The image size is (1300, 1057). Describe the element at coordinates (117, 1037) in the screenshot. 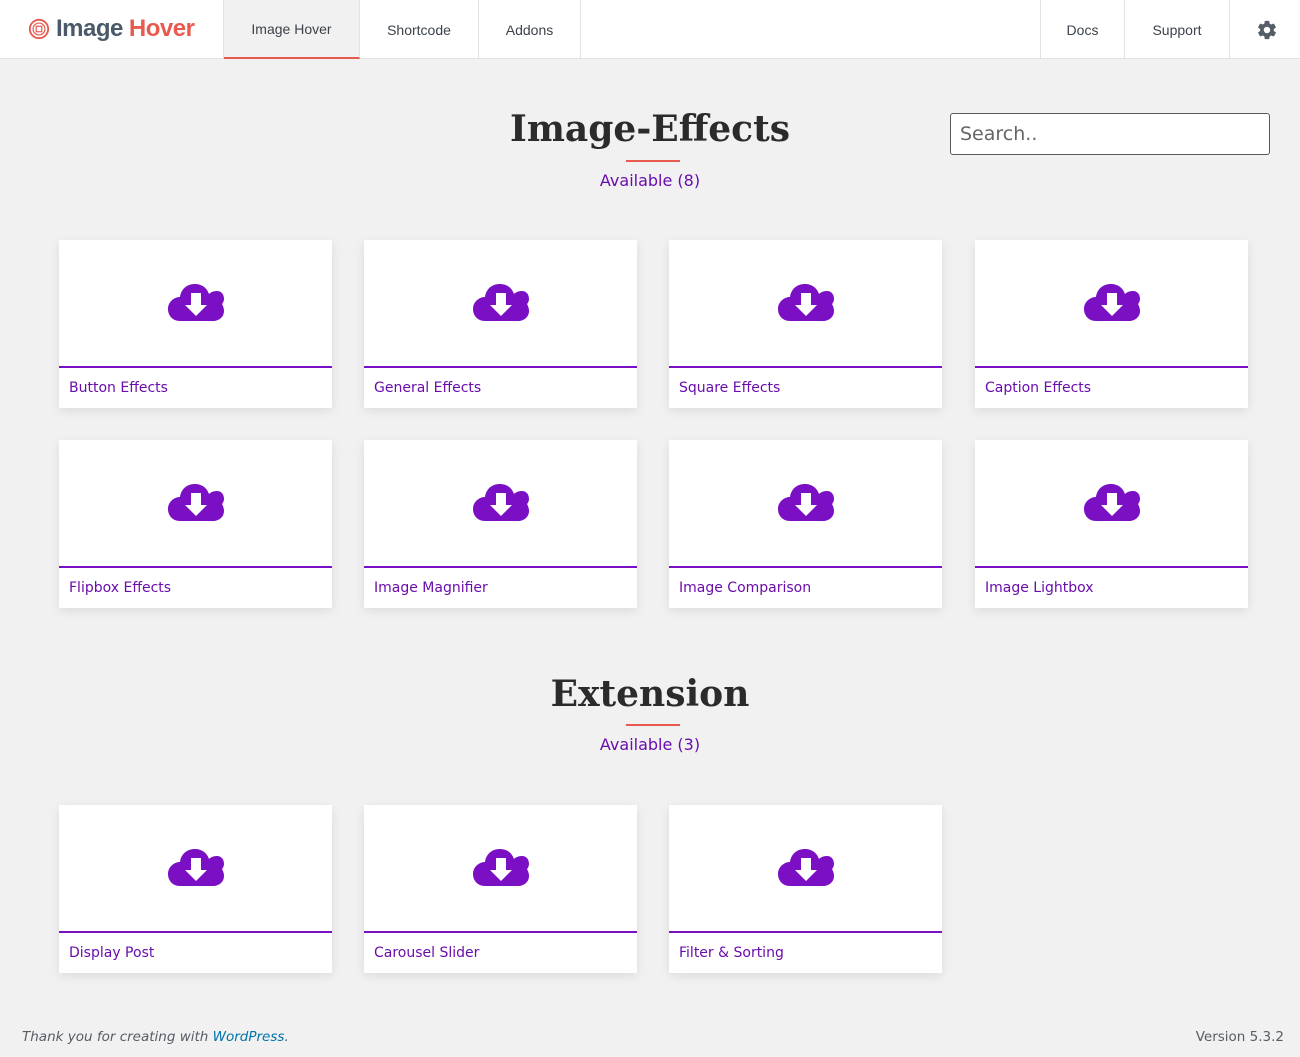

I see `footer-thanks-text: Thank you for creating with` at that location.